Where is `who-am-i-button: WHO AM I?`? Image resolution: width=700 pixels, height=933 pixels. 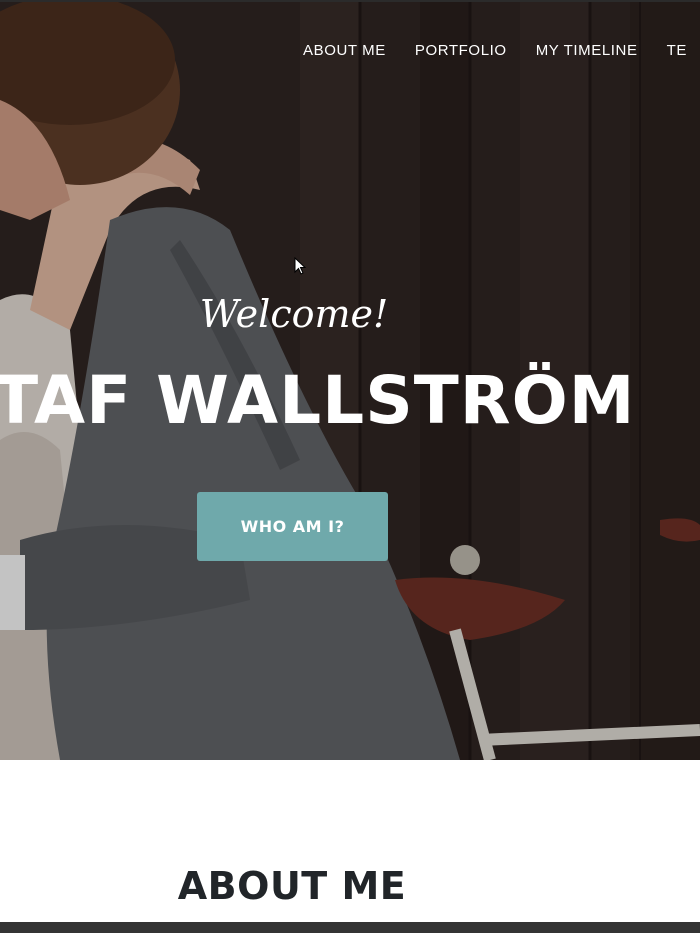 who-am-i-button: WHO AM I? is located at coordinates (292, 526).